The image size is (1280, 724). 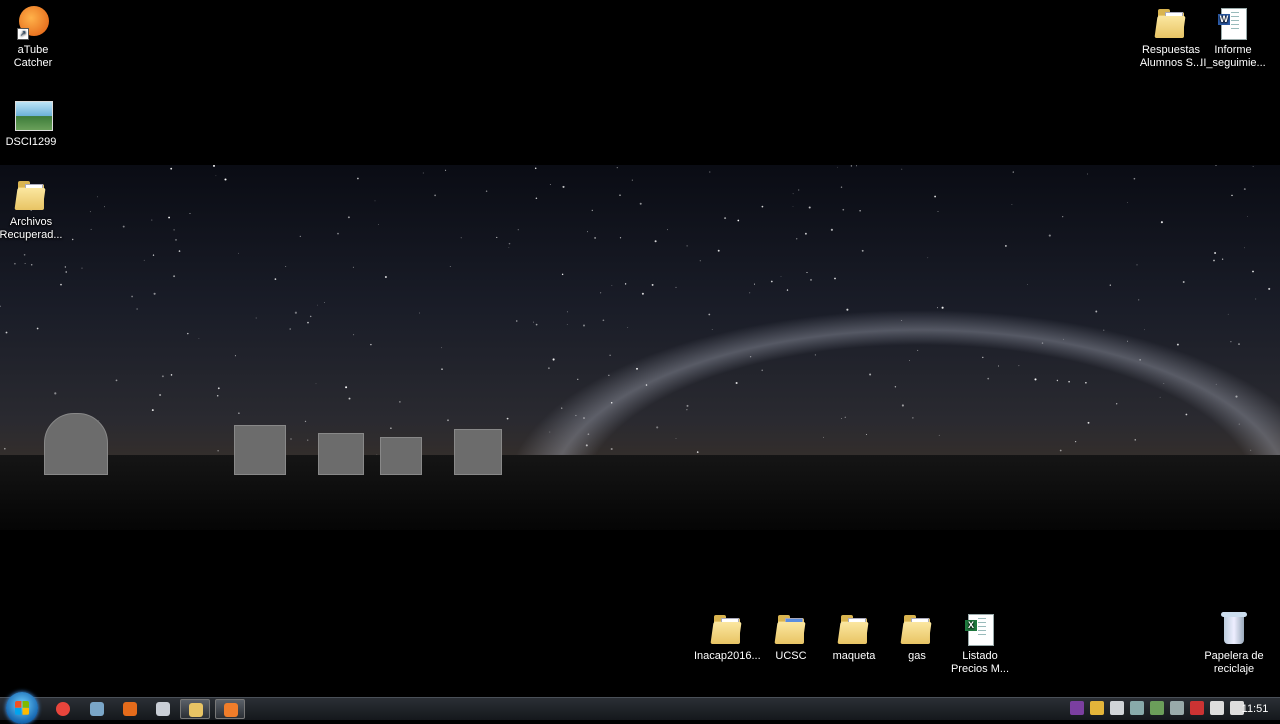 What do you see at coordinates (1077, 708) in the screenshot?
I see `tray-shield-icon` at bounding box center [1077, 708].